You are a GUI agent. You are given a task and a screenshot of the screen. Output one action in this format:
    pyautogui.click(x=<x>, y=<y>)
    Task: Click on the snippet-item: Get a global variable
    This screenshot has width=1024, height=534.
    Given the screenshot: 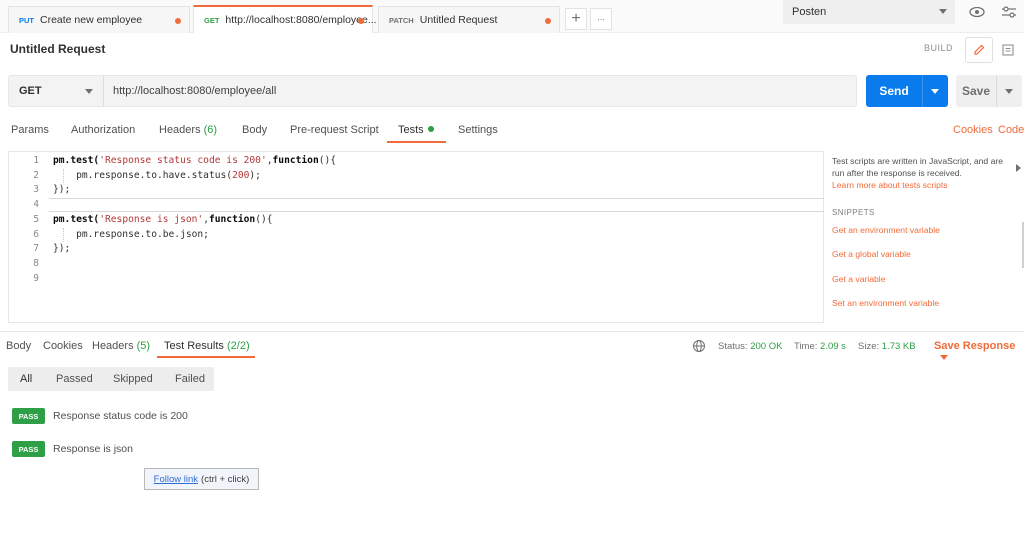 What is the action you would take?
    pyautogui.click(x=871, y=254)
    